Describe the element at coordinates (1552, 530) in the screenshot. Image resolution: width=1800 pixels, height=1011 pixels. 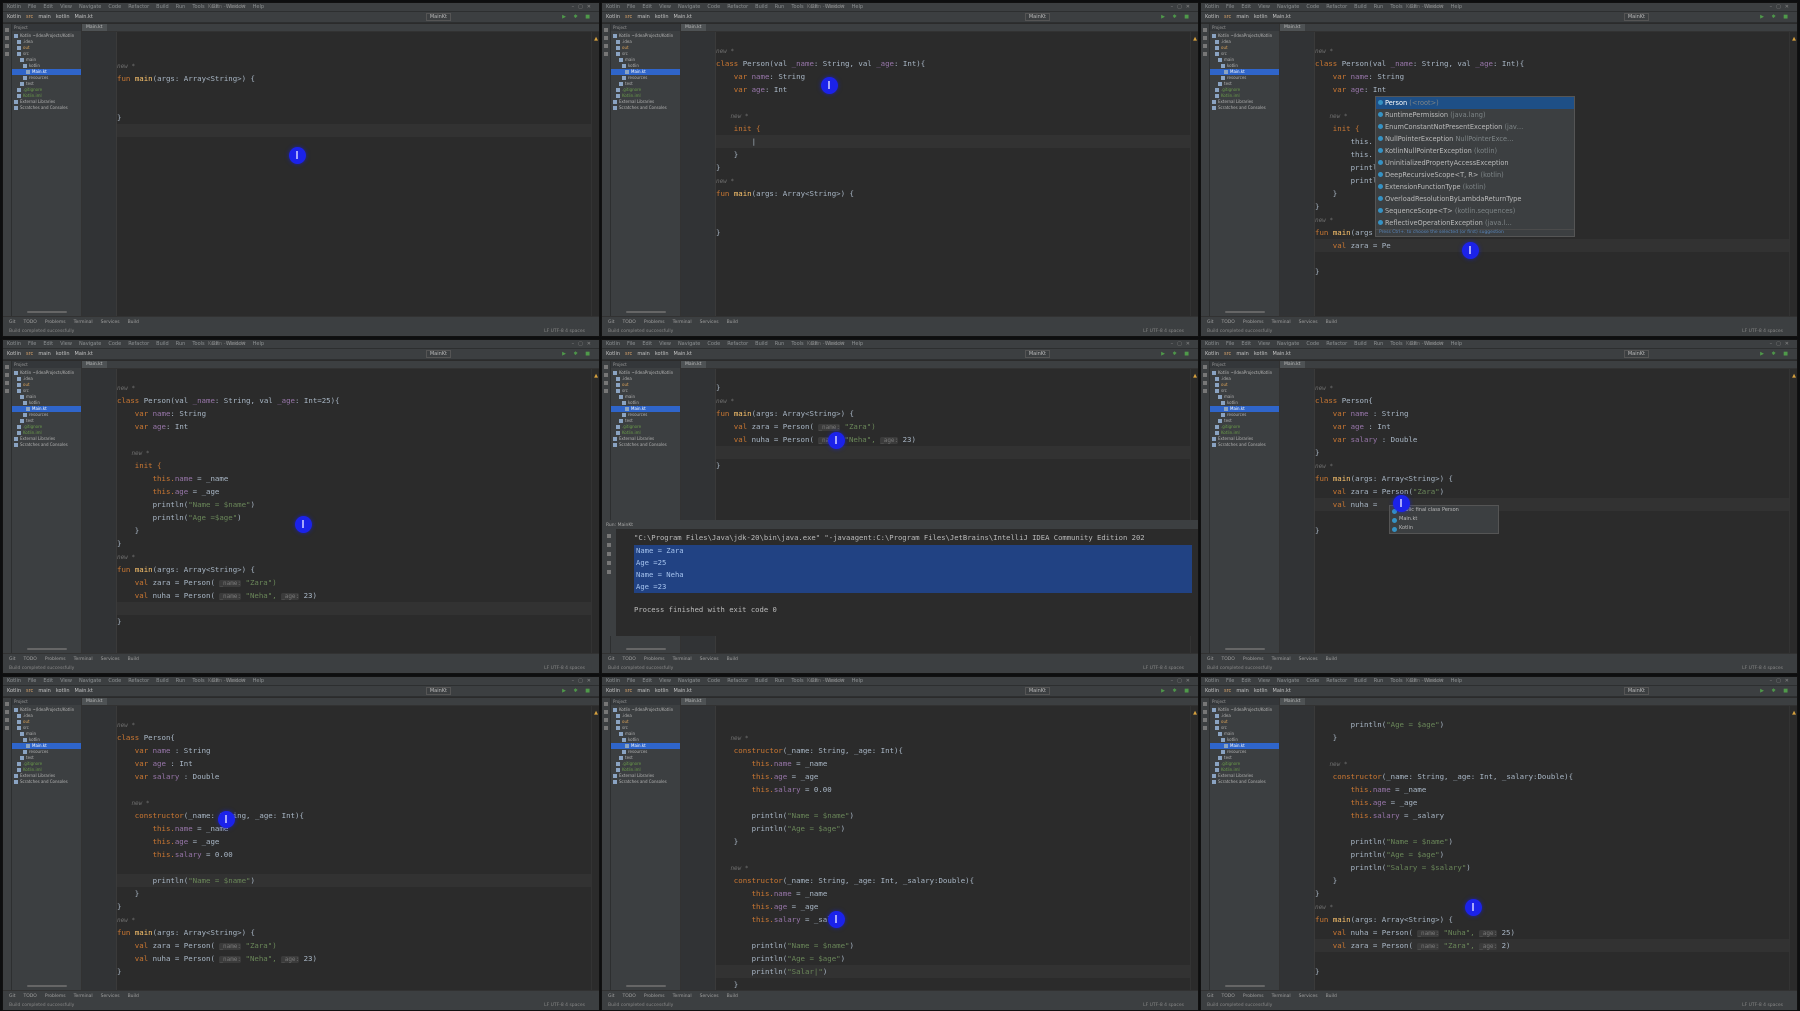
I see `code-line: 11}` at that location.